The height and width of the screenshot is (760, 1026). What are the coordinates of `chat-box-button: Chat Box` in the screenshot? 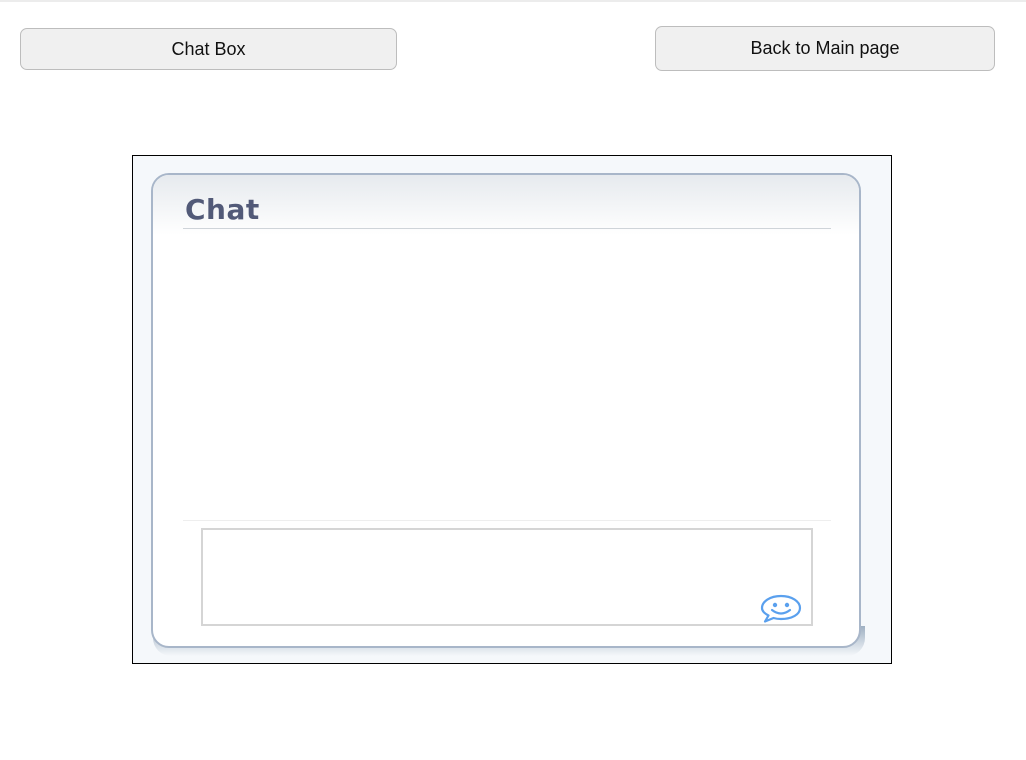 It's located at (208, 49).